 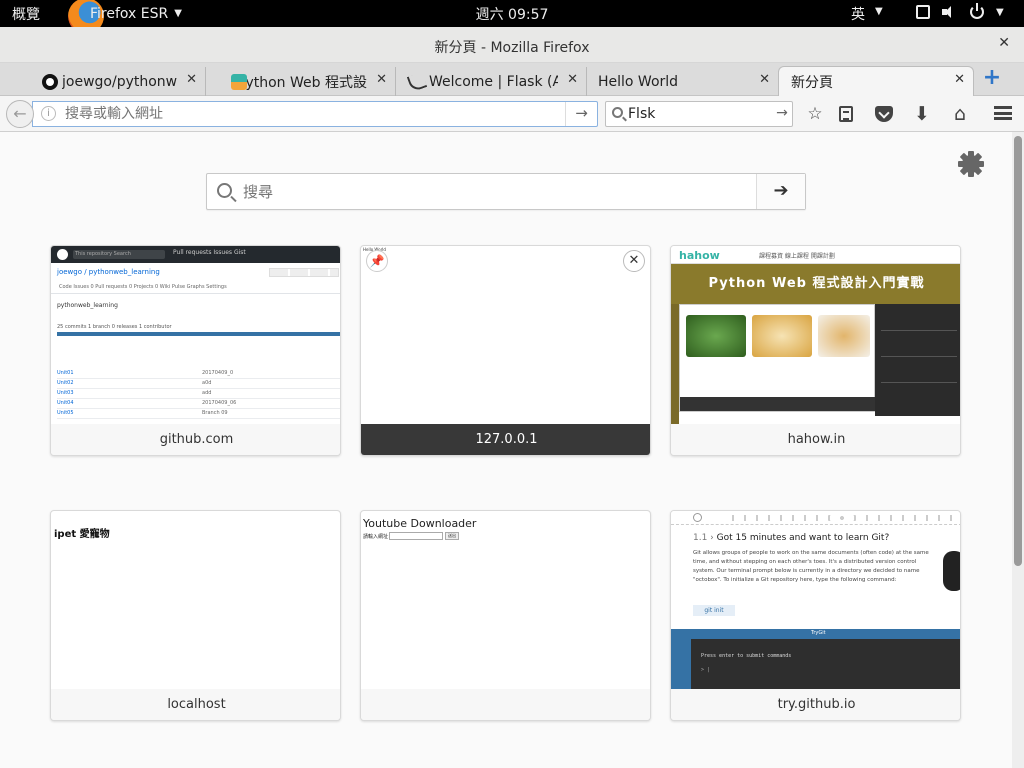 I want to click on tile-label: github.com, so click(x=195, y=439).